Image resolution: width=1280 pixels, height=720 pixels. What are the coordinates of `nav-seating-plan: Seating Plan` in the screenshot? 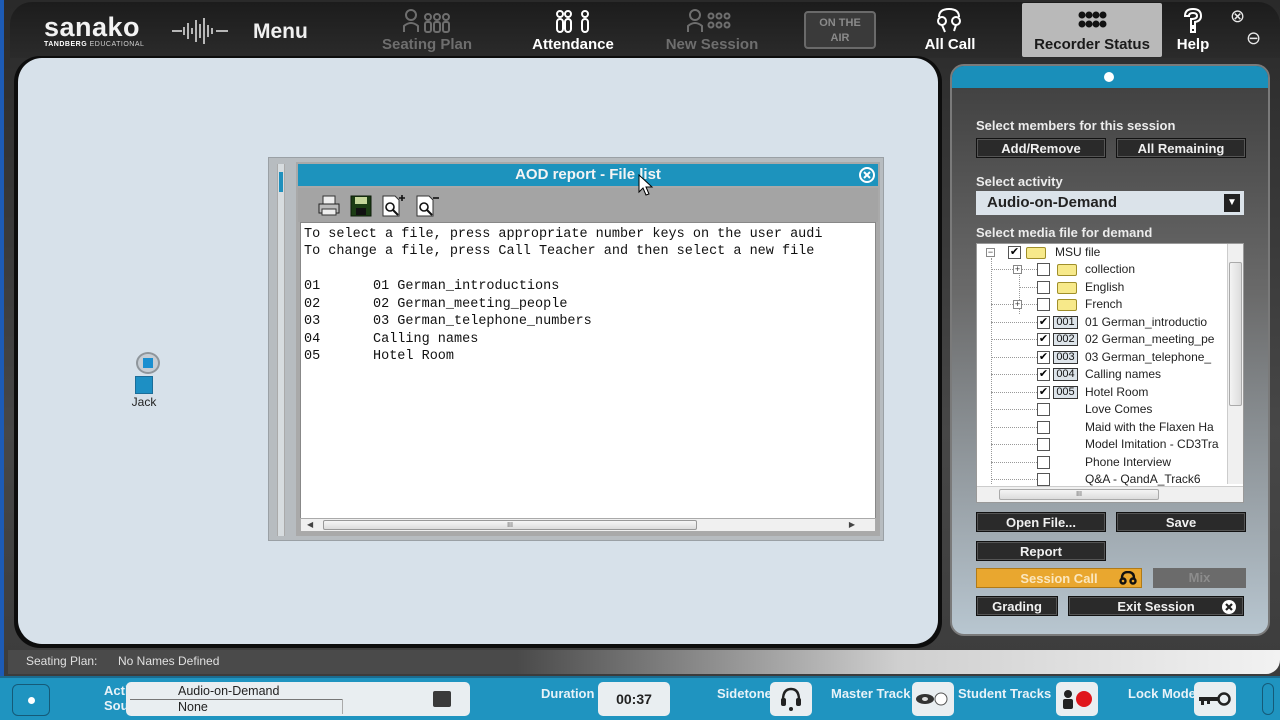 It's located at (427, 32).